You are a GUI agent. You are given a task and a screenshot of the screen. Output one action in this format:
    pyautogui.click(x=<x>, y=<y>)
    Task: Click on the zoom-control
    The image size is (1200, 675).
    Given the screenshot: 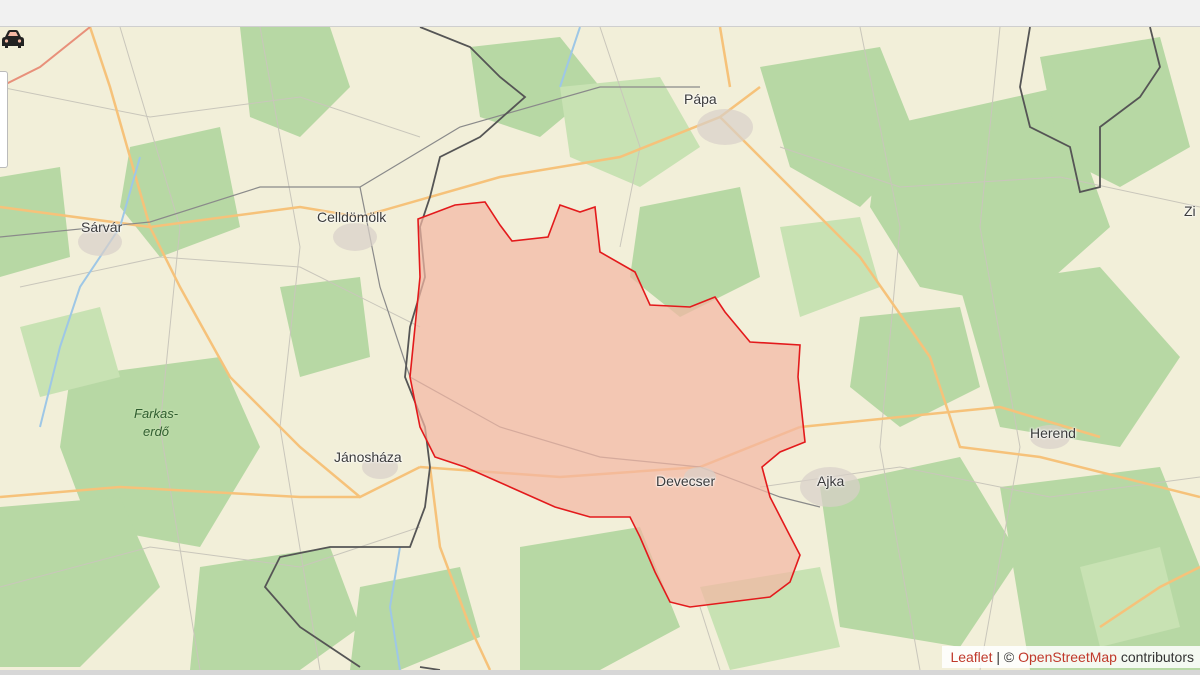 What is the action you would take?
    pyautogui.click(x=4, y=119)
    